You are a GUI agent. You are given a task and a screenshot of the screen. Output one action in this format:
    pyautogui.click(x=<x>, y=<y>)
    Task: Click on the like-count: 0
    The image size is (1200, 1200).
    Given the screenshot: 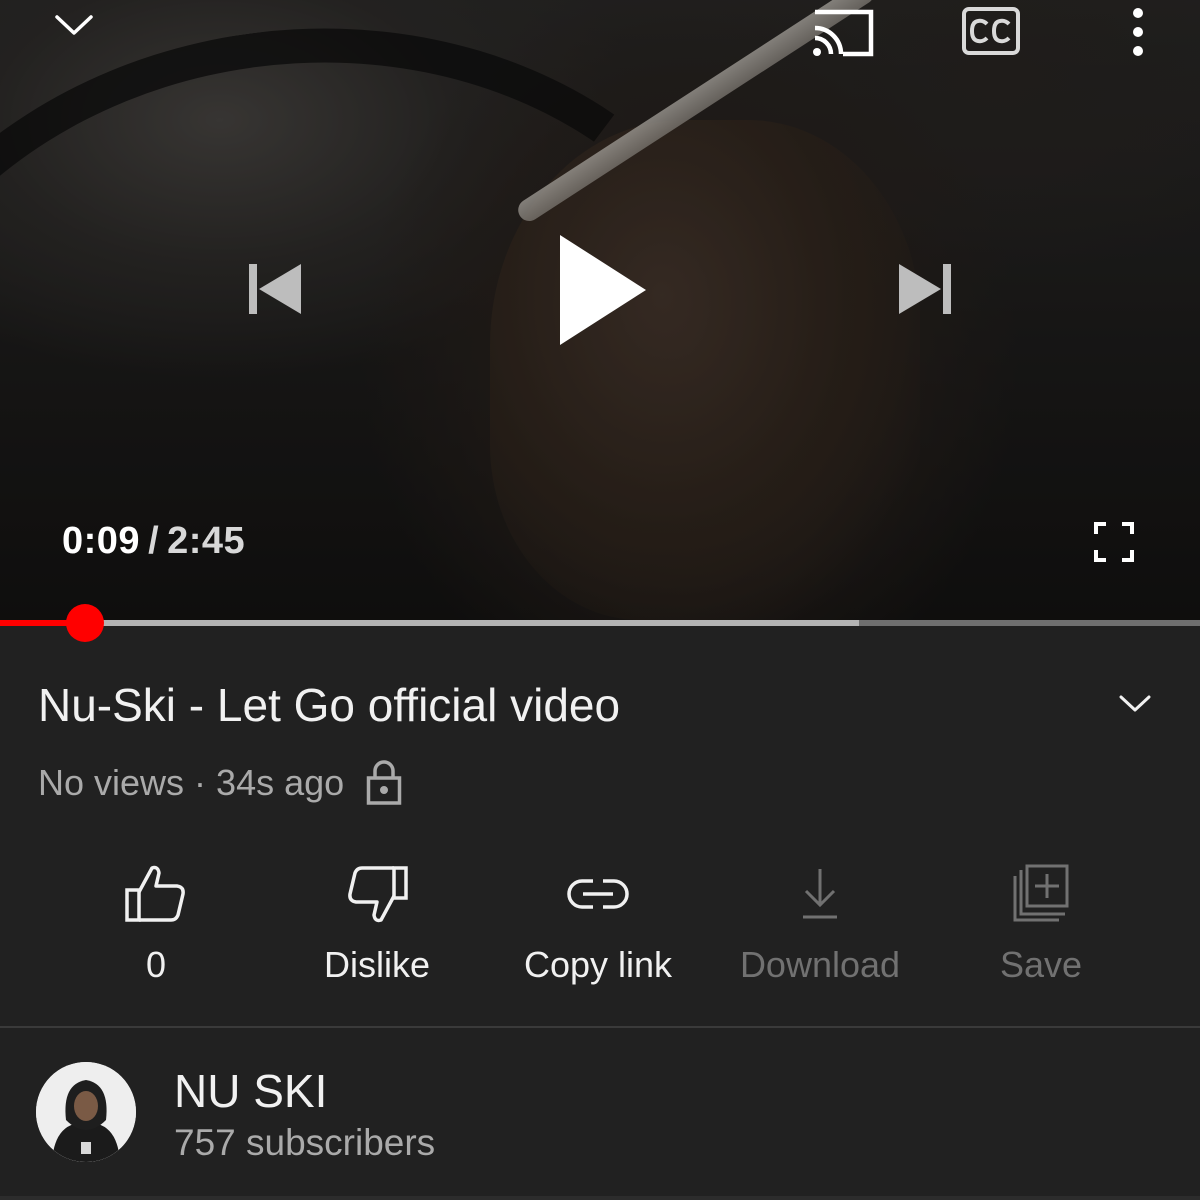 What is the action you would take?
    pyautogui.click(x=156, y=964)
    